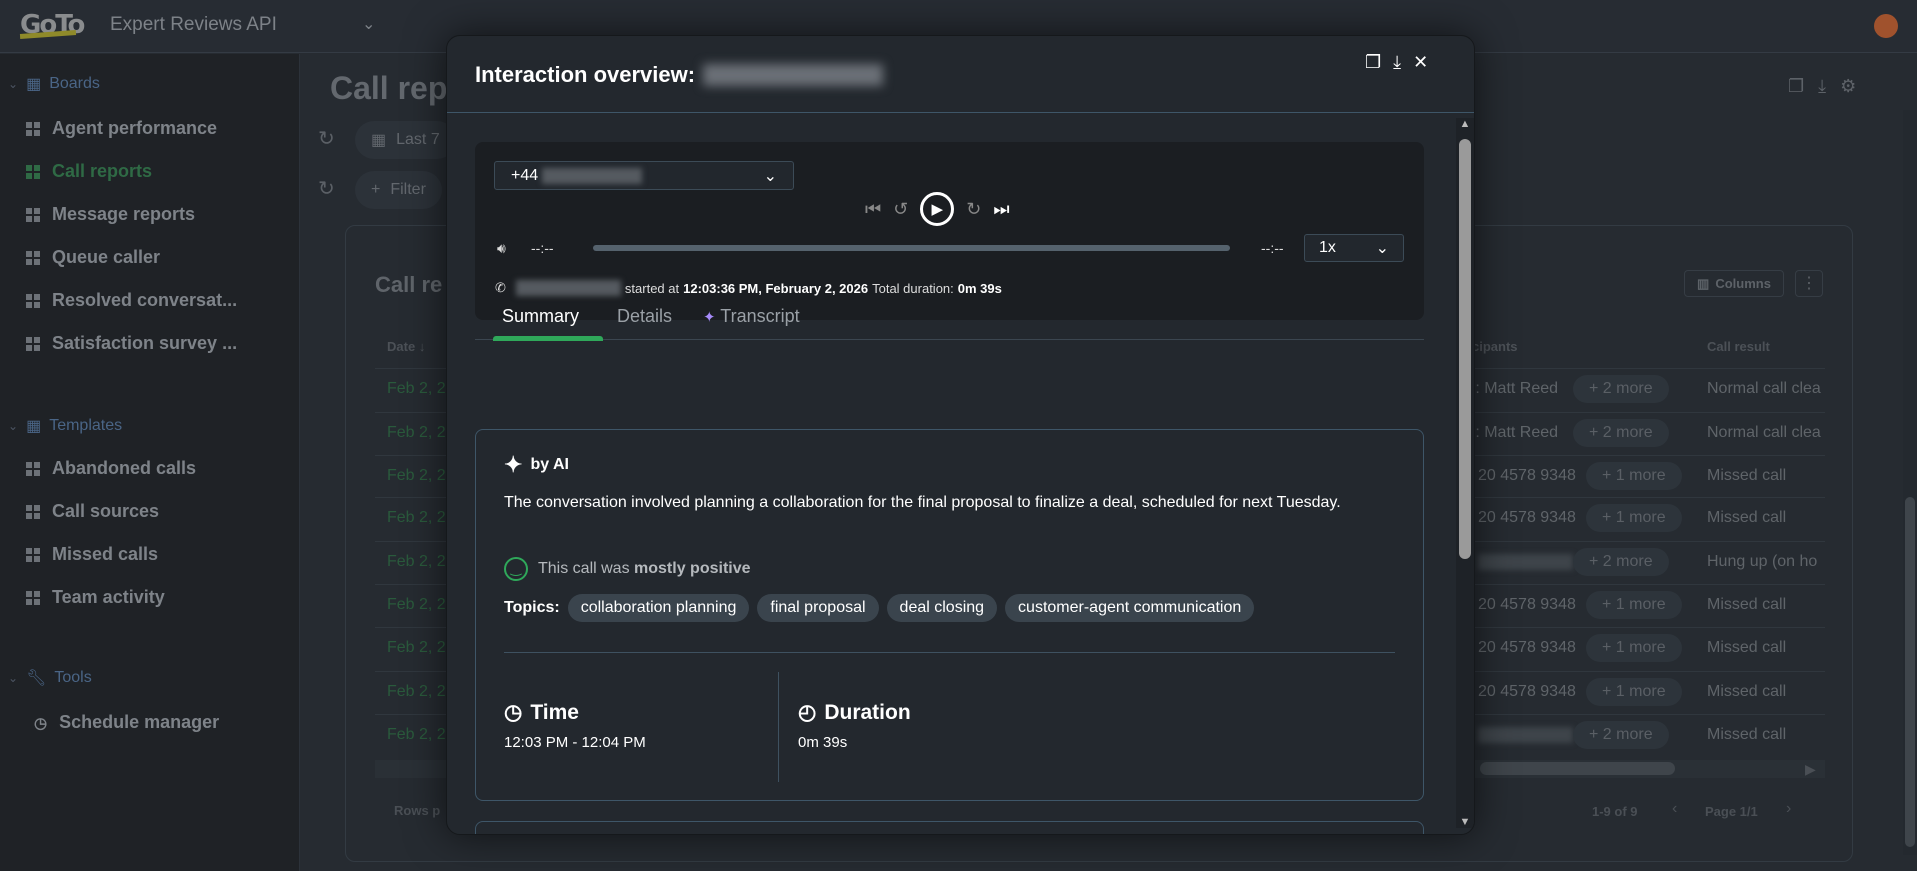 The height and width of the screenshot is (871, 1917). What do you see at coordinates (1465, 349) in the screenshot?
I see `dialog-scroll-thumb` at bounding box center [1465, 349].